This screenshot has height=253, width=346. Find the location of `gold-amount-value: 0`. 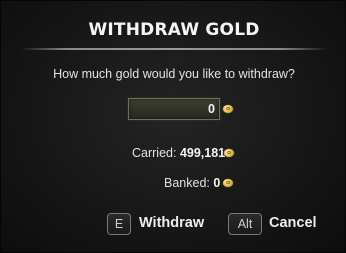

gold-amount-value: 0 is located at coordinates (211, 109).